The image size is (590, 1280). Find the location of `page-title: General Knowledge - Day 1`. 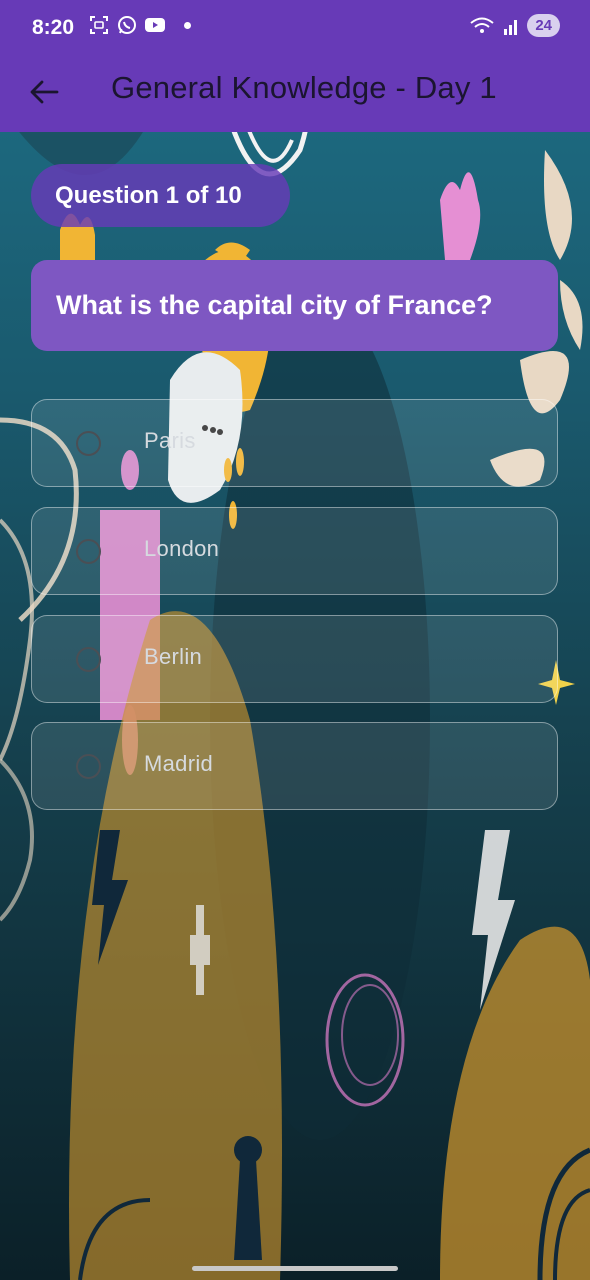

page-title: General Knowledge - Day 1 is located at coordinates (304, 87).